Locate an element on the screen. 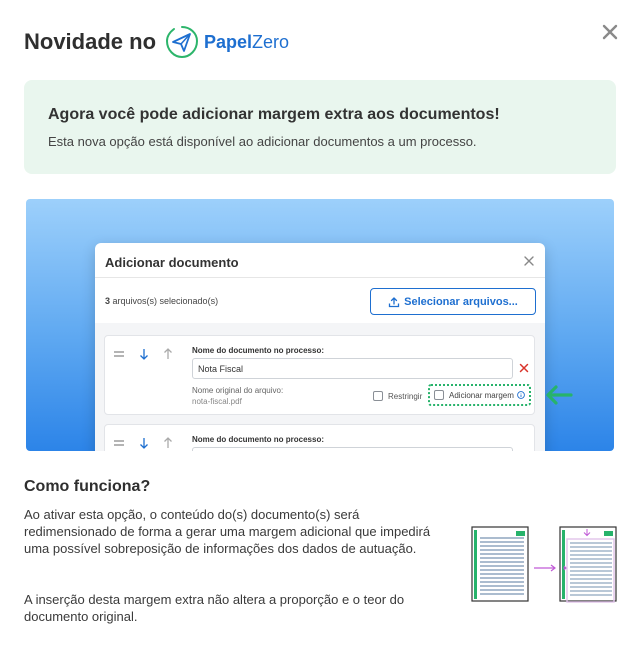 This screenshot has height=648, width=640. arrow-right-icon is located at coordinates (545, 568).